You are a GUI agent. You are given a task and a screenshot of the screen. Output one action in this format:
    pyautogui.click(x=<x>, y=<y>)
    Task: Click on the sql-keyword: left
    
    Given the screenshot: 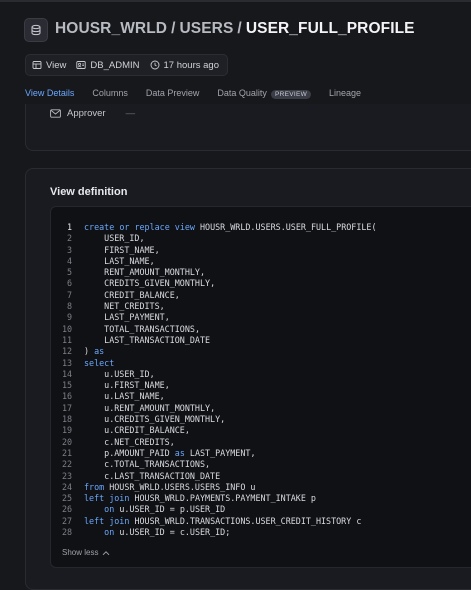 What is the action you would take?
    pyautogui.click(x=94, y=498)
    